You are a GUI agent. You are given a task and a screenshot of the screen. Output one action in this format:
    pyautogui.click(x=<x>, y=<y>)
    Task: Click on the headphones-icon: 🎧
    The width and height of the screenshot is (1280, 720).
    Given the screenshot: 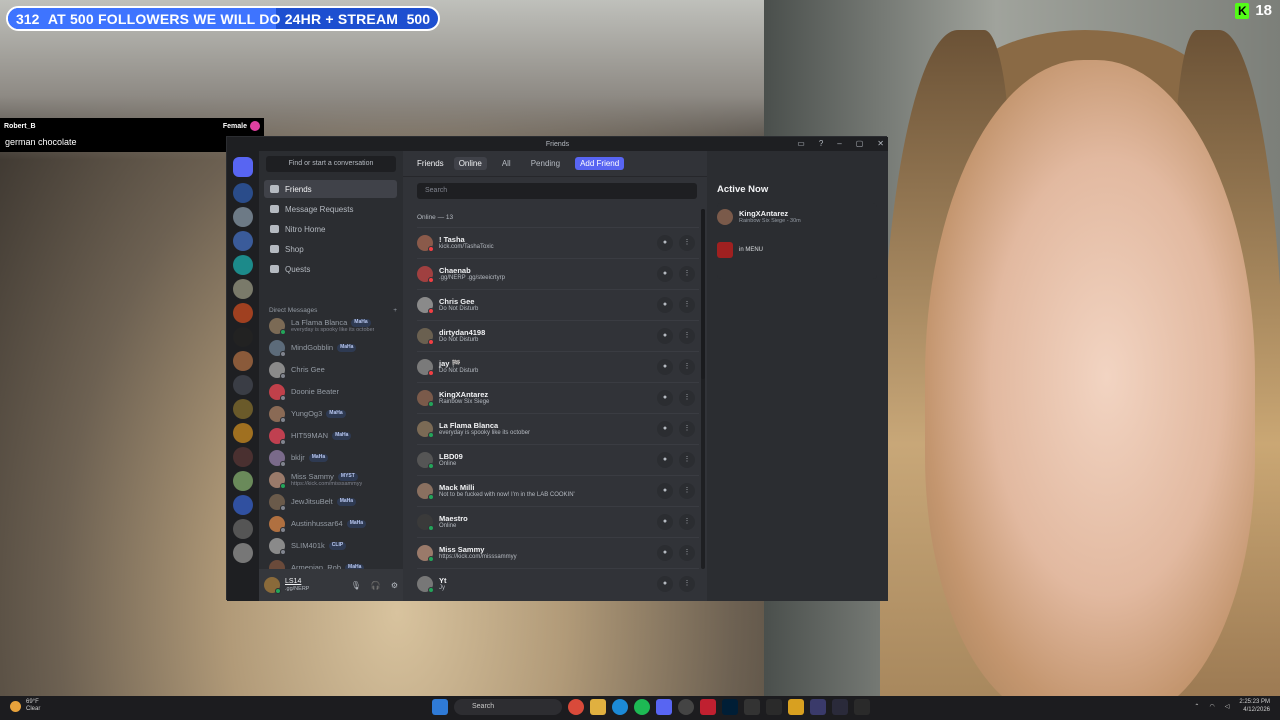 What is the action you would take?
    pyautogui.click(x=376, y=585)
    